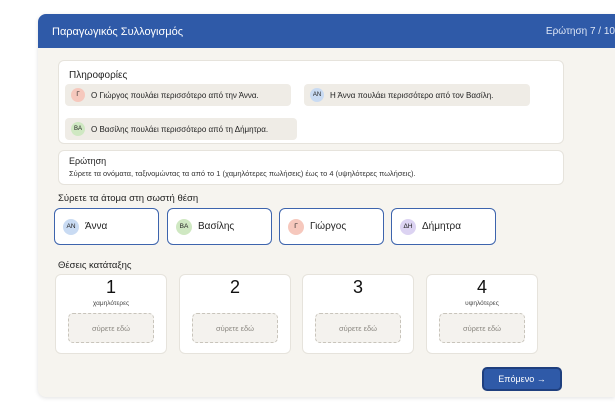 The height and width of the screenshot is (409, 615). Describe the element at coordinates (580, 31) in the screenshot. I see `question-progress: Ερώτηση 7 / 10` at that location.